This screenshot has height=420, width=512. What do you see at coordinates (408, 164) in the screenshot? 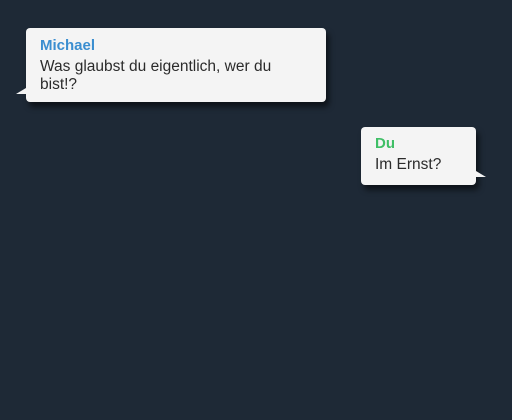
I see `message-text: Im Ernst?` at bounding box center [408, 164].